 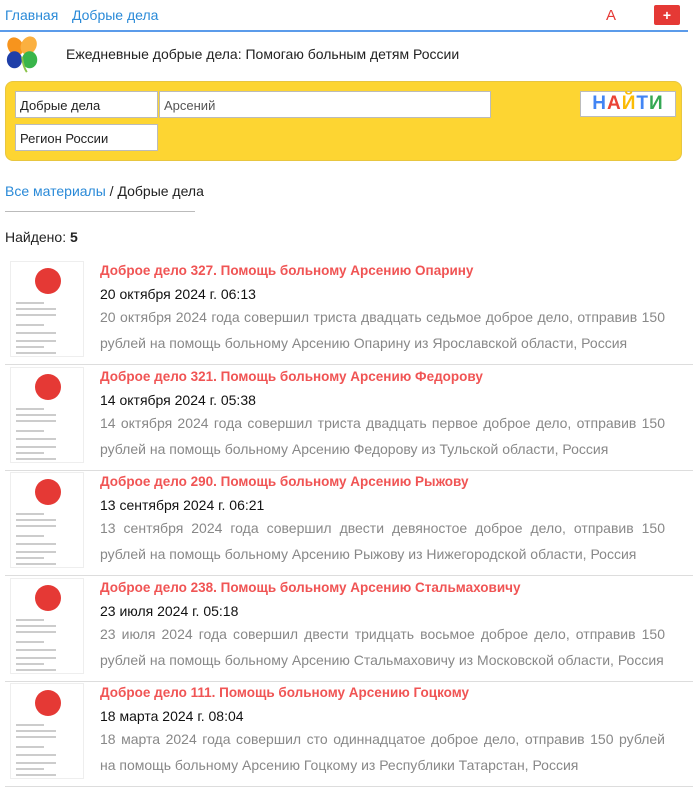 What do you see at coordinates (600, 103) in the screenshot?
I see `btn-letter: Н` at bounding box center [600, 103].